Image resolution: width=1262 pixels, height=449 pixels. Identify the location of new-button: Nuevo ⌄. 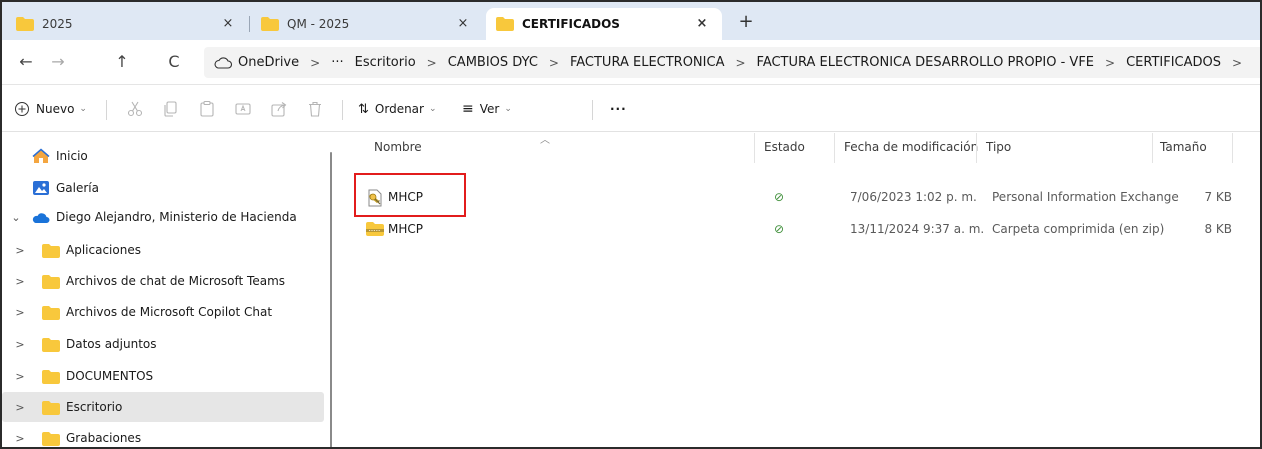
(50, 109).